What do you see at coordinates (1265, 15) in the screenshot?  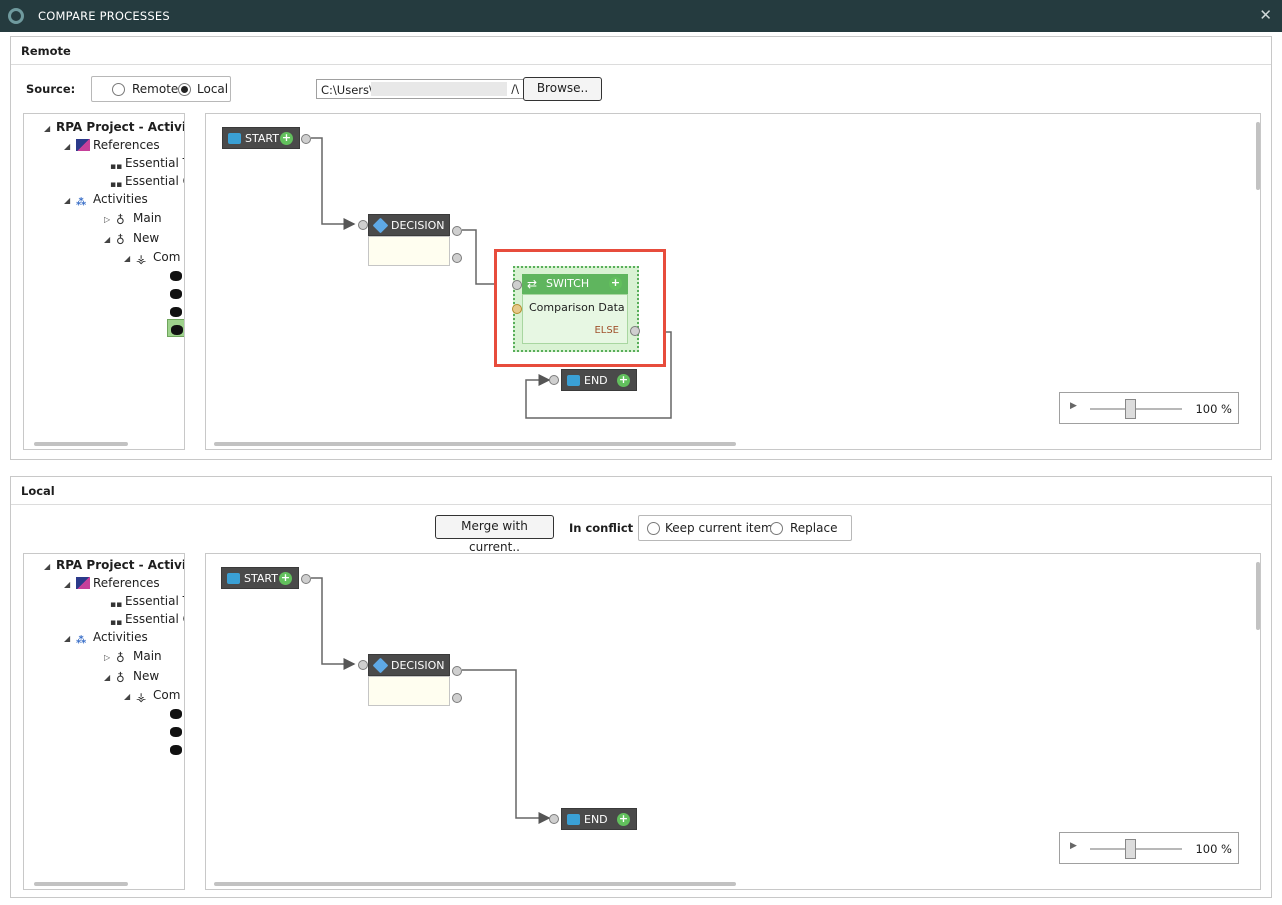 I see `close-icon: ✕` at bounding box center [1265, 15].